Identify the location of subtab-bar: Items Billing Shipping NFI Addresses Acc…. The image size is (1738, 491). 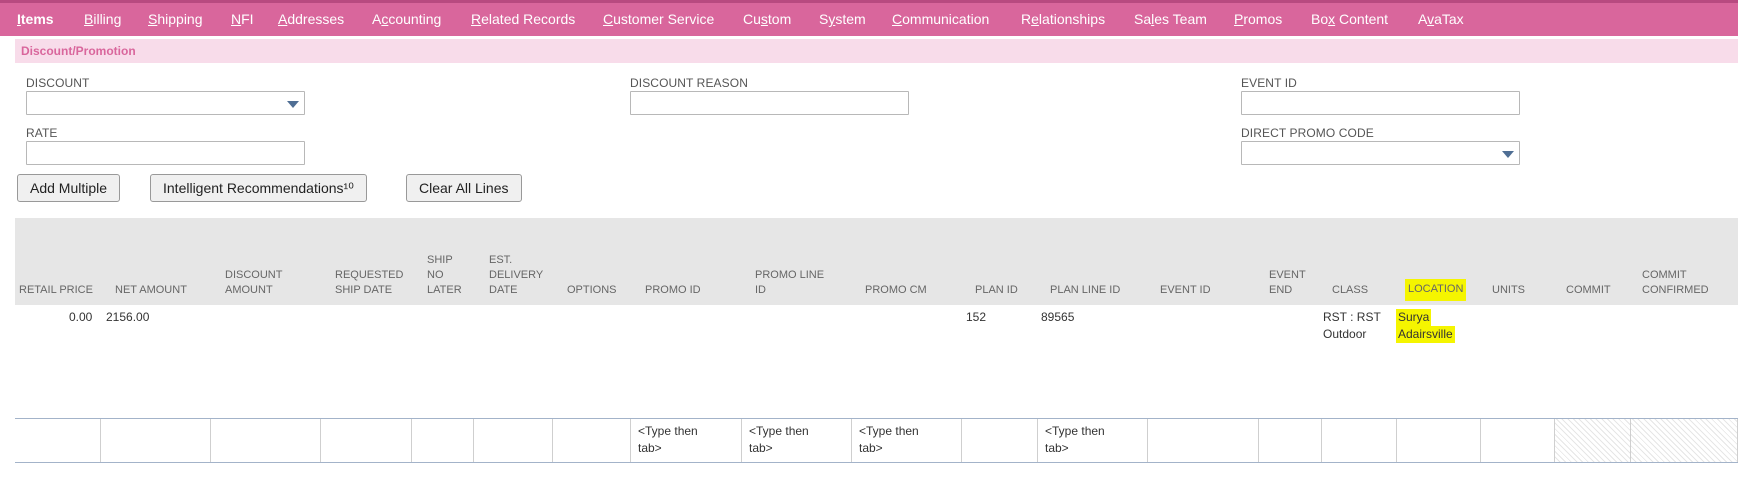
(869, 18).